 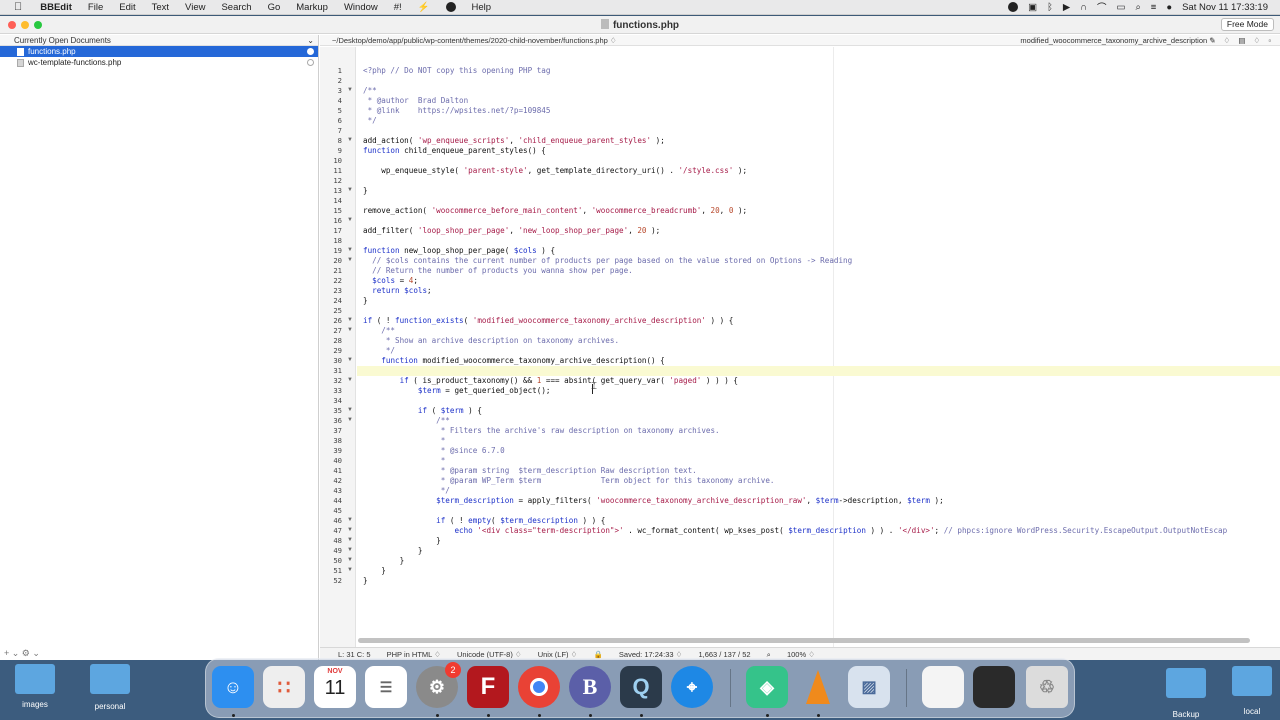 What do you see at coordinates (361, 7) in the screenshot?
I see `menu-window: Window` at bounding box center [361, 7].